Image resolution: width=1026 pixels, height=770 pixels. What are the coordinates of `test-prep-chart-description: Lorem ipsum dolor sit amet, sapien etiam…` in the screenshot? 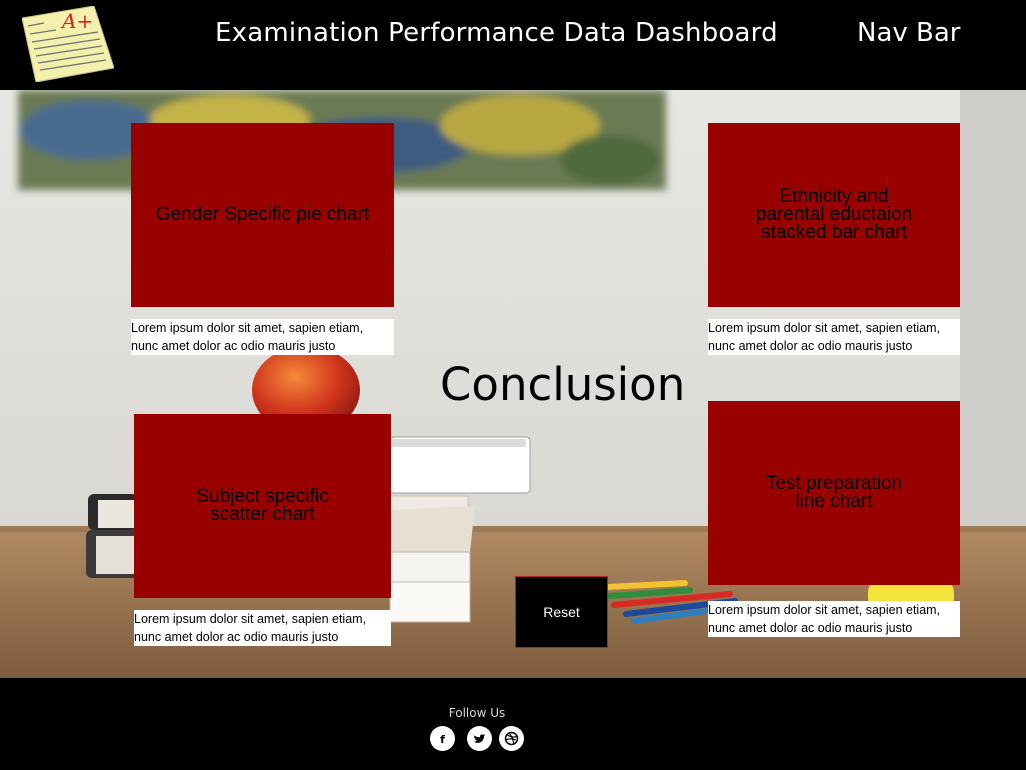 It's located at (834, 619).